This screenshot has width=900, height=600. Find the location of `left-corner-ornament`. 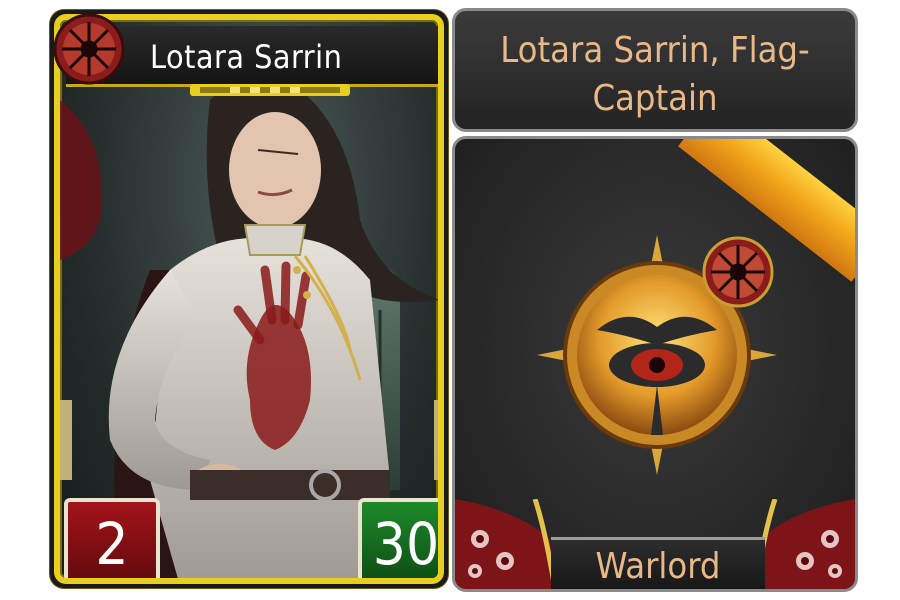

left-corner-ornament is located at coordinates (505, 544).